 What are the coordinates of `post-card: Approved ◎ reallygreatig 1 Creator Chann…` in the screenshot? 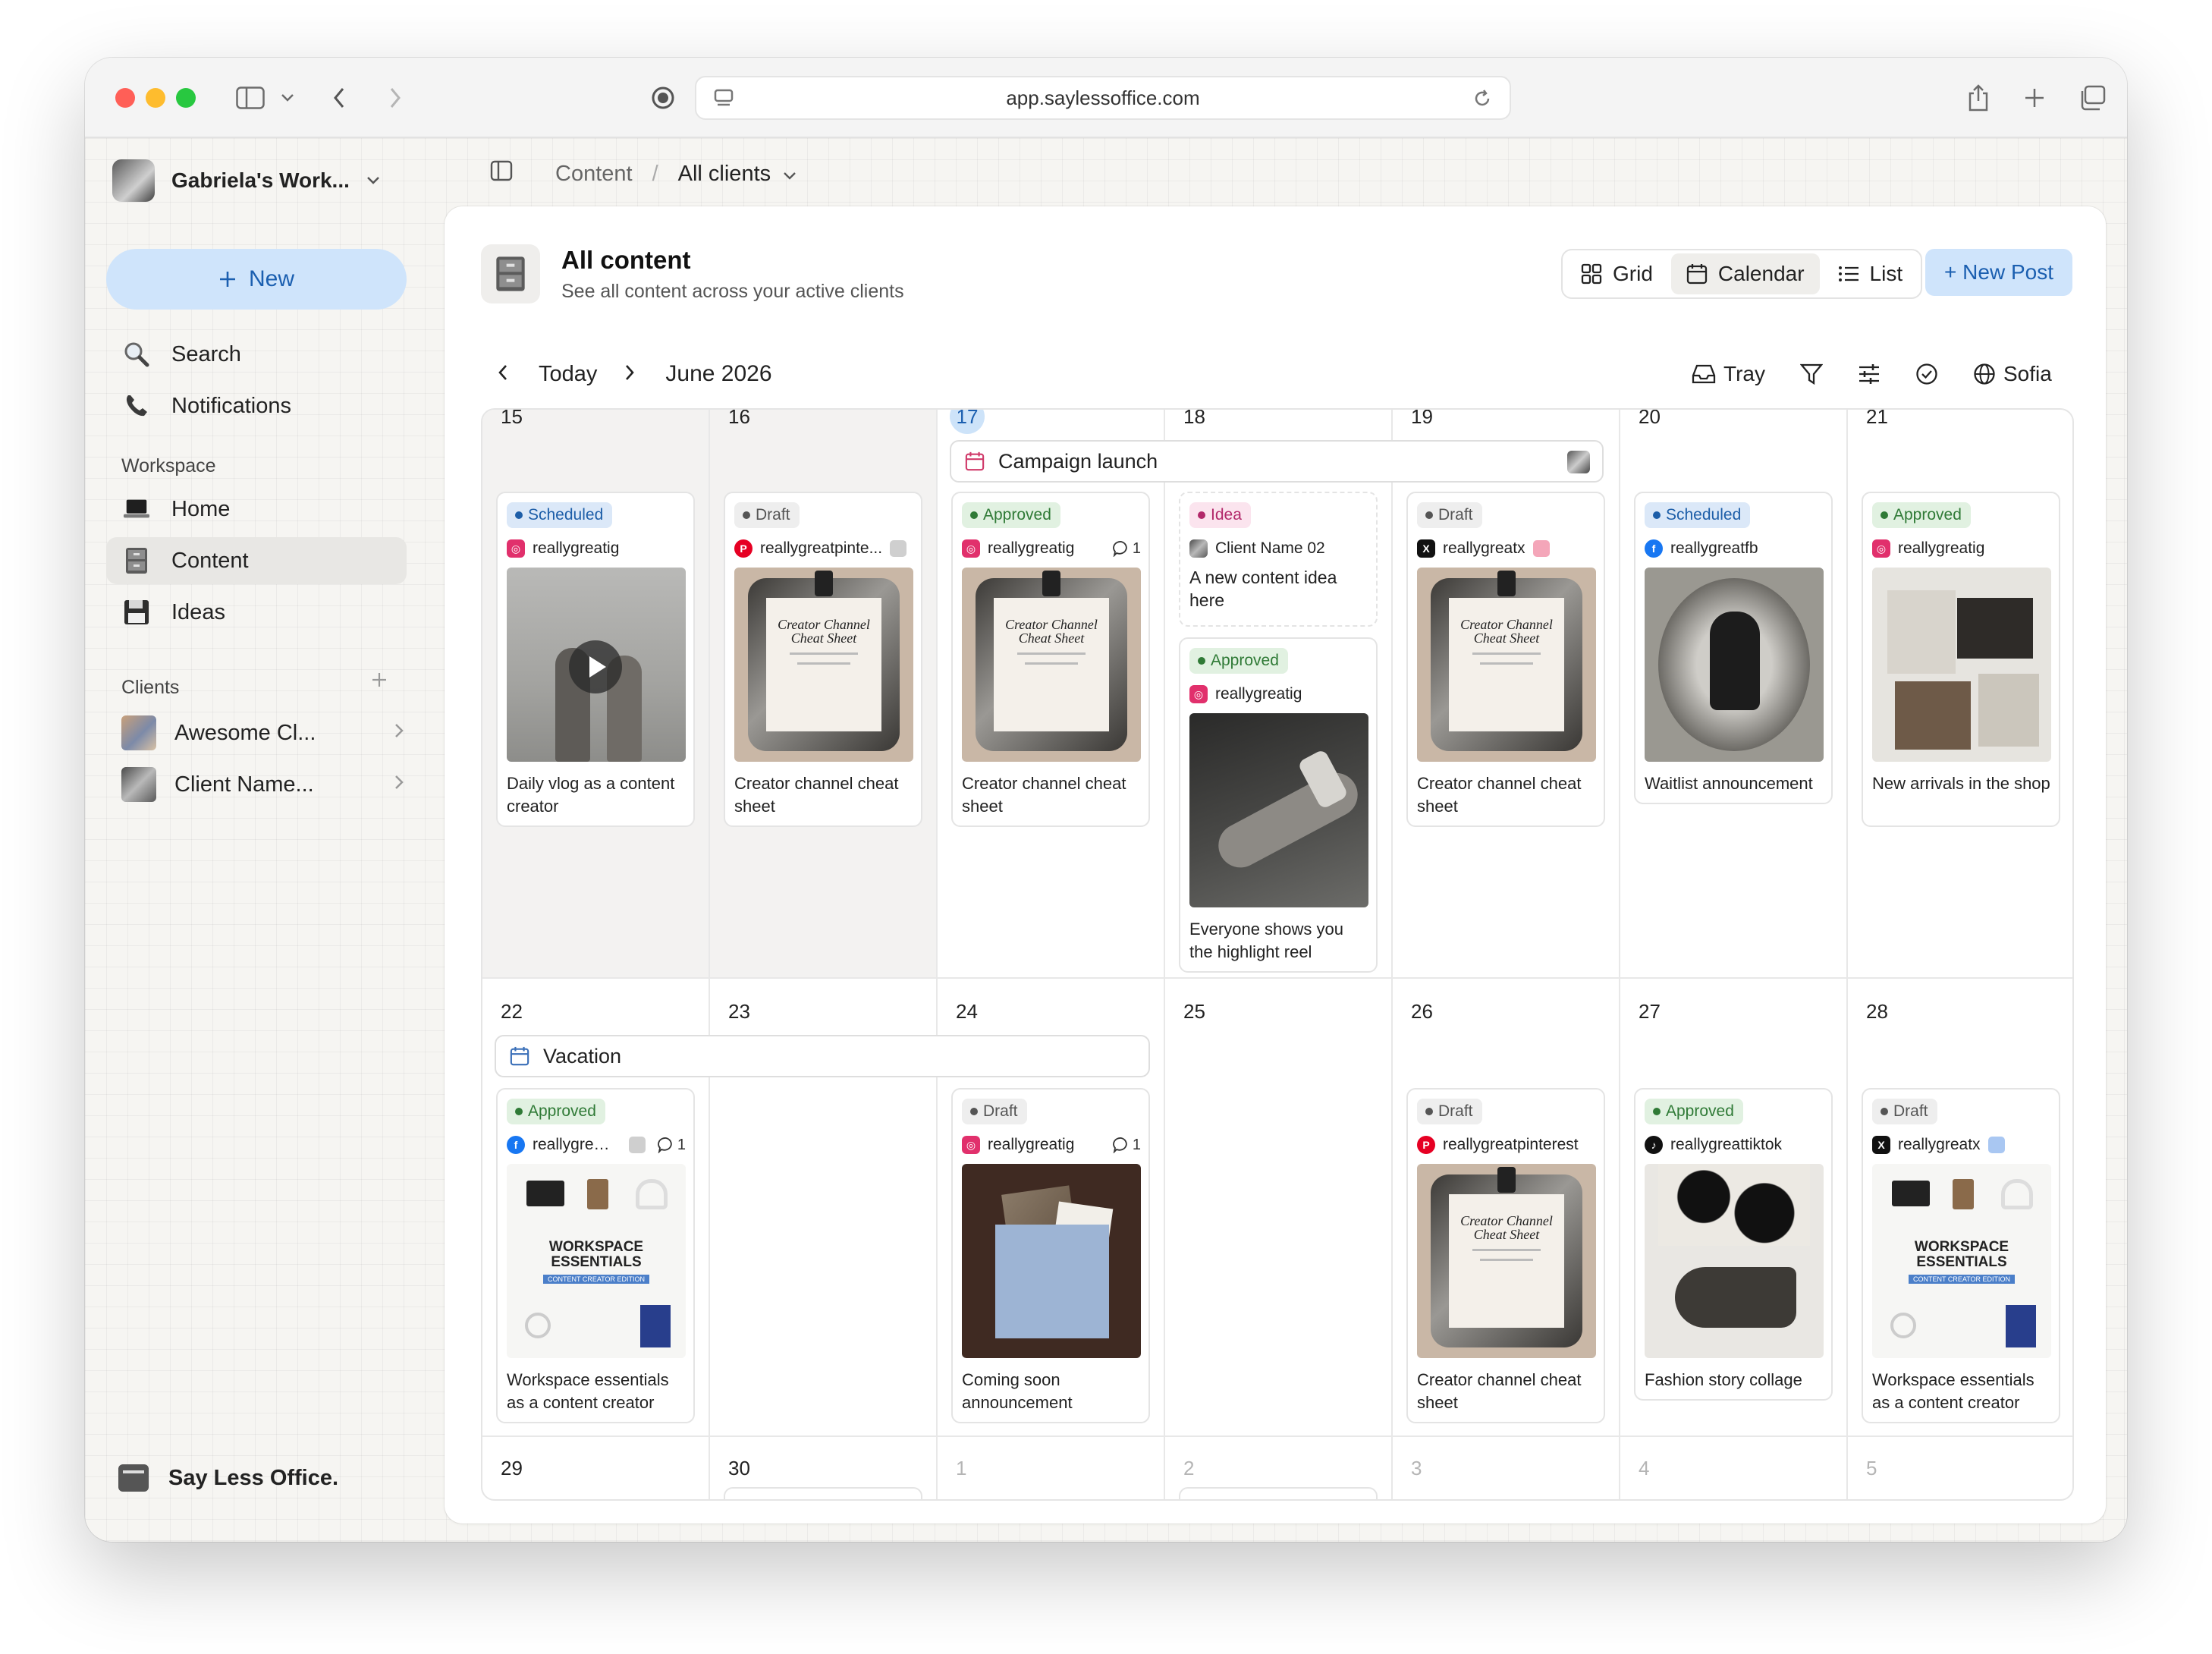 It's located at (1050, 659).